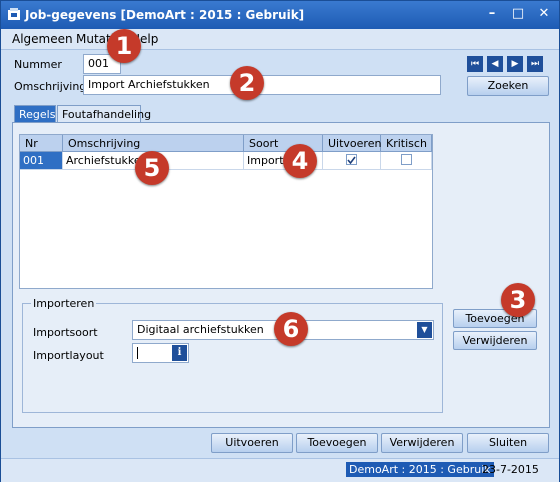  I want to click on status-bar: DemoArt : 2015 : Gebruik 23-7-2015, so click(280, 470).